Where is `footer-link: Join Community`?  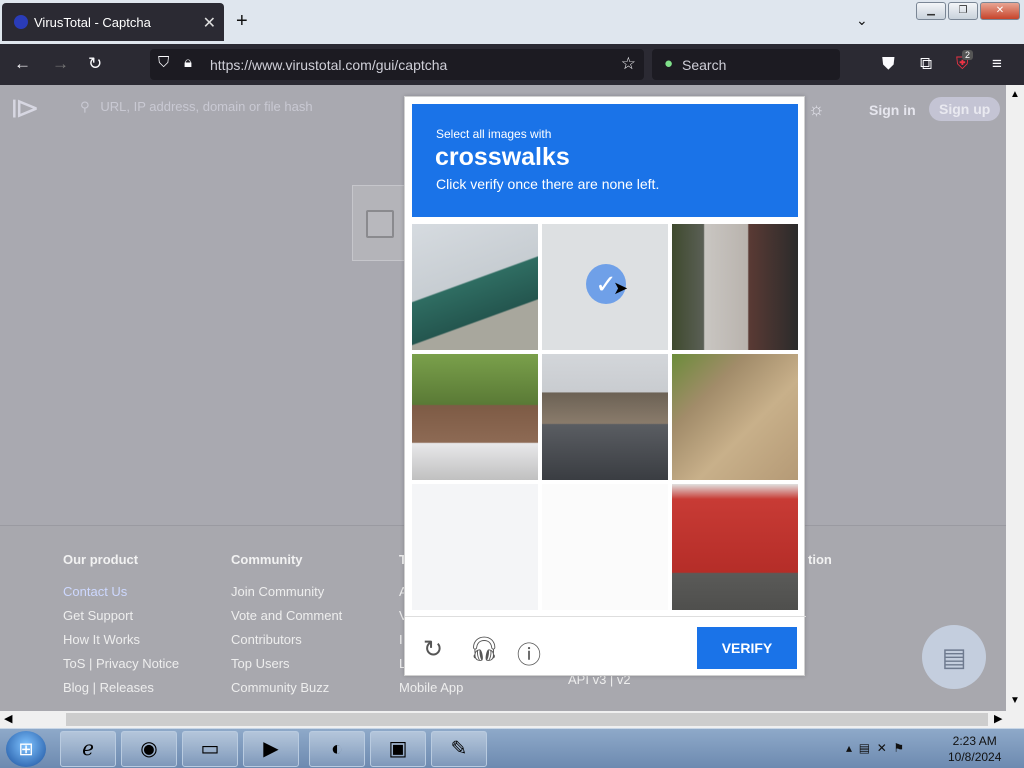 footer-link: Join Community is located at coordinates (286, 592).